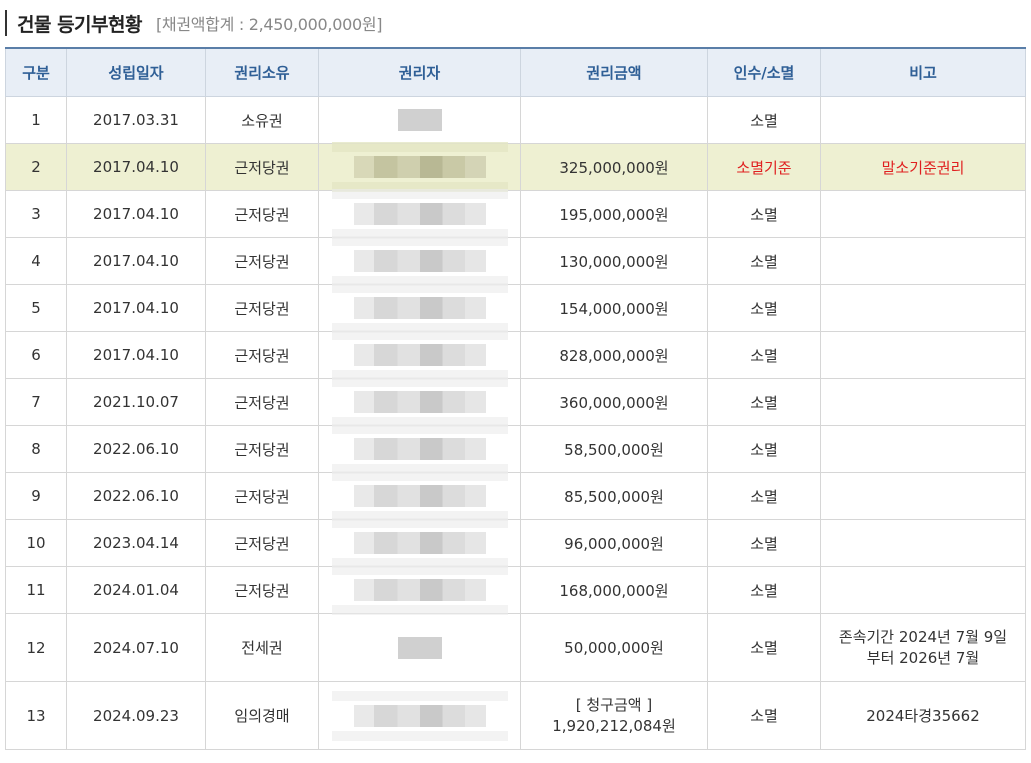 Image resolution: width=1031 pixels, height=763 pixels. What do you see at coordinates (515, 72) in the screenshot?
I see `table-header-row: 구분 성립일자 권리소유 권리자 권리금액 인수/소멸 비고` at bounding box center [515, 72].